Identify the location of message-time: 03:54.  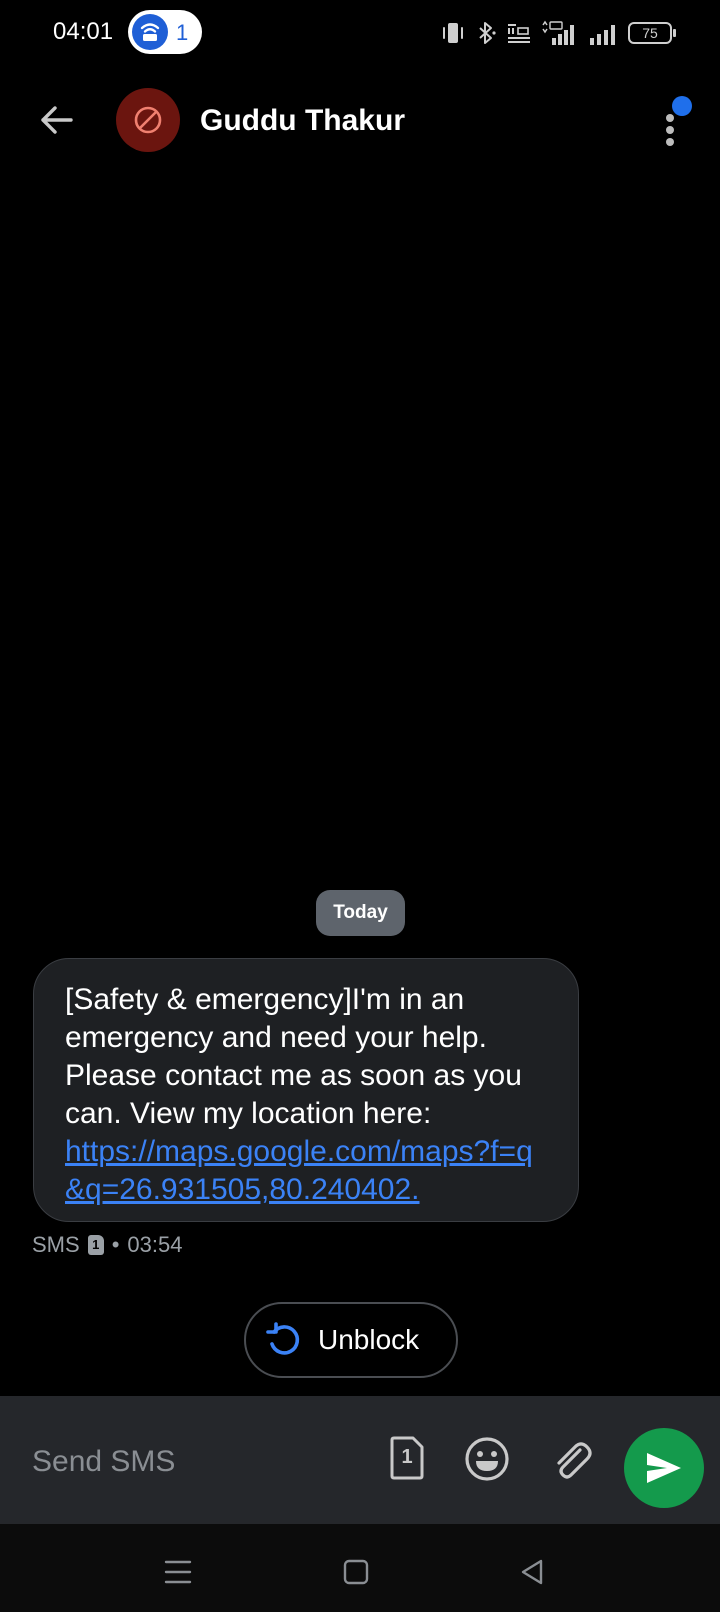
(155, 1244).